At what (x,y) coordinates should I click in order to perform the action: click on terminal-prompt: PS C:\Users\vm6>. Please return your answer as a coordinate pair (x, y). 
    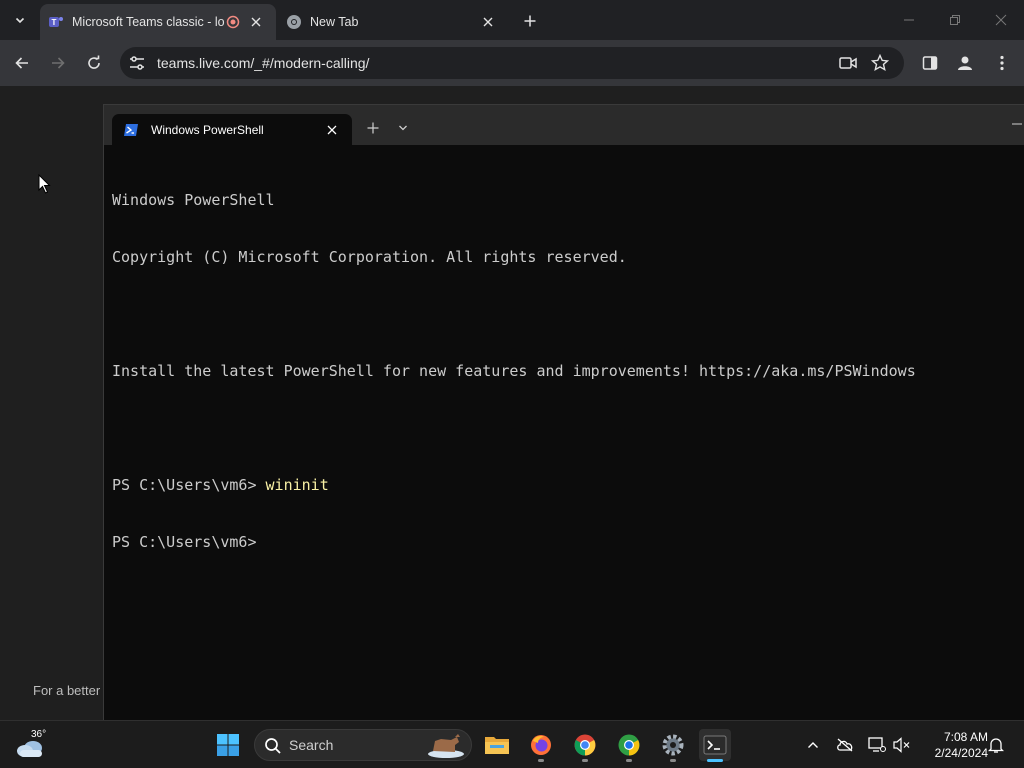
    Looking at the image, I should click on (189, 485).